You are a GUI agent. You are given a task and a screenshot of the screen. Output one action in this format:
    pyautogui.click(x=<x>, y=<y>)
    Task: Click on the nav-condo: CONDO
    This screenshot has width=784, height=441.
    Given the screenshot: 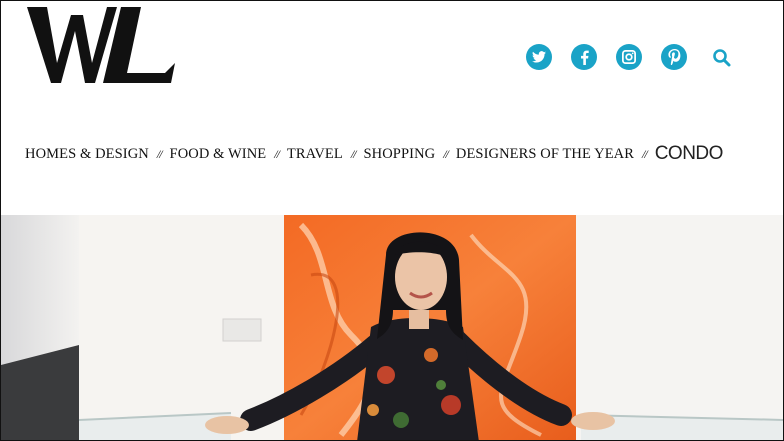 What is the action you would take?
    pyautogui.click(x=689, y=154)
    